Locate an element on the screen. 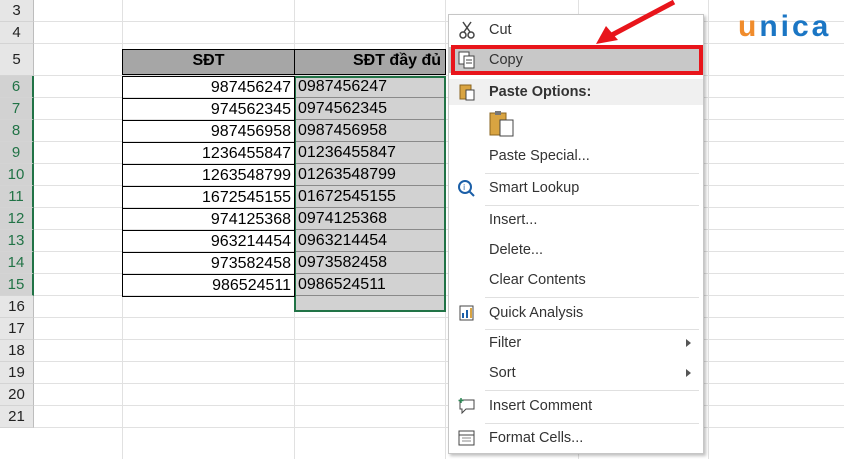  row-header: 5 is located at coordinates (17, 60).